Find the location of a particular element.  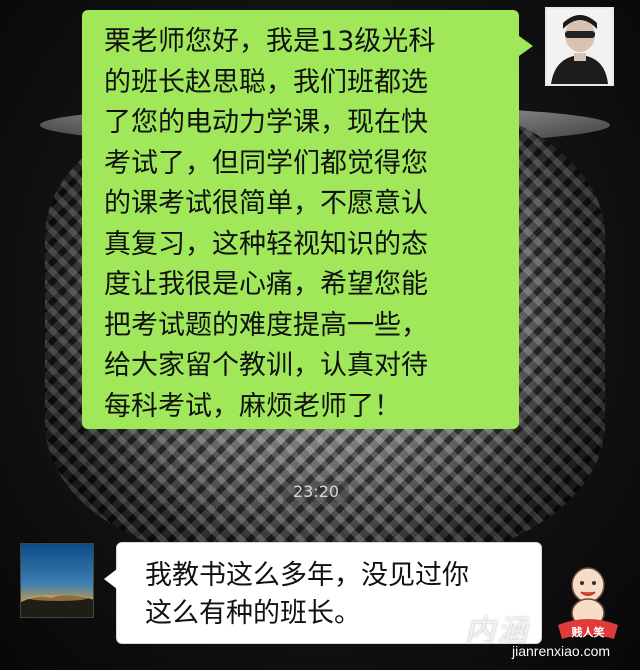

message-timestamp: 23:20 is located at coordinates (316, 492).